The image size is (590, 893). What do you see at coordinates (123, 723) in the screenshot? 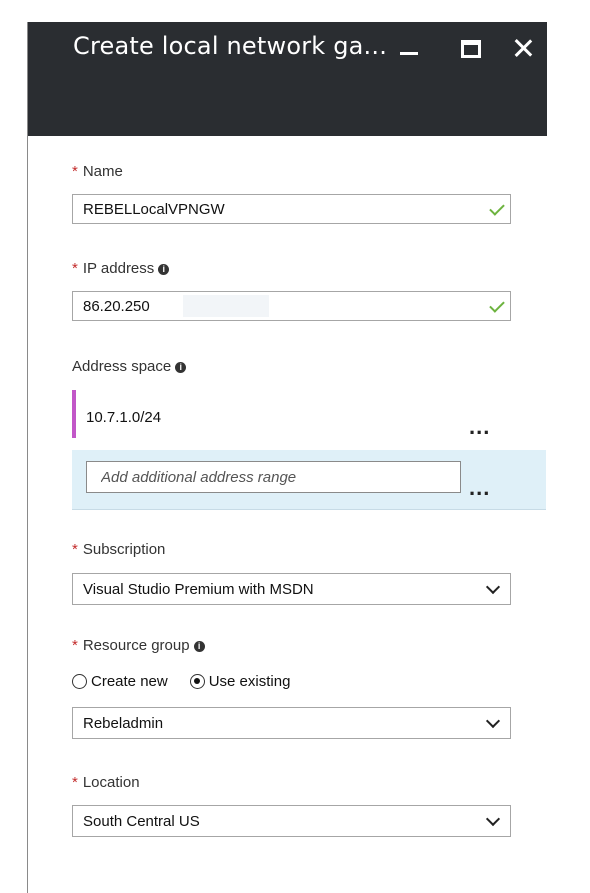
I see `resource-group-value: Rebeladmin` at bounding box center [123, 723].